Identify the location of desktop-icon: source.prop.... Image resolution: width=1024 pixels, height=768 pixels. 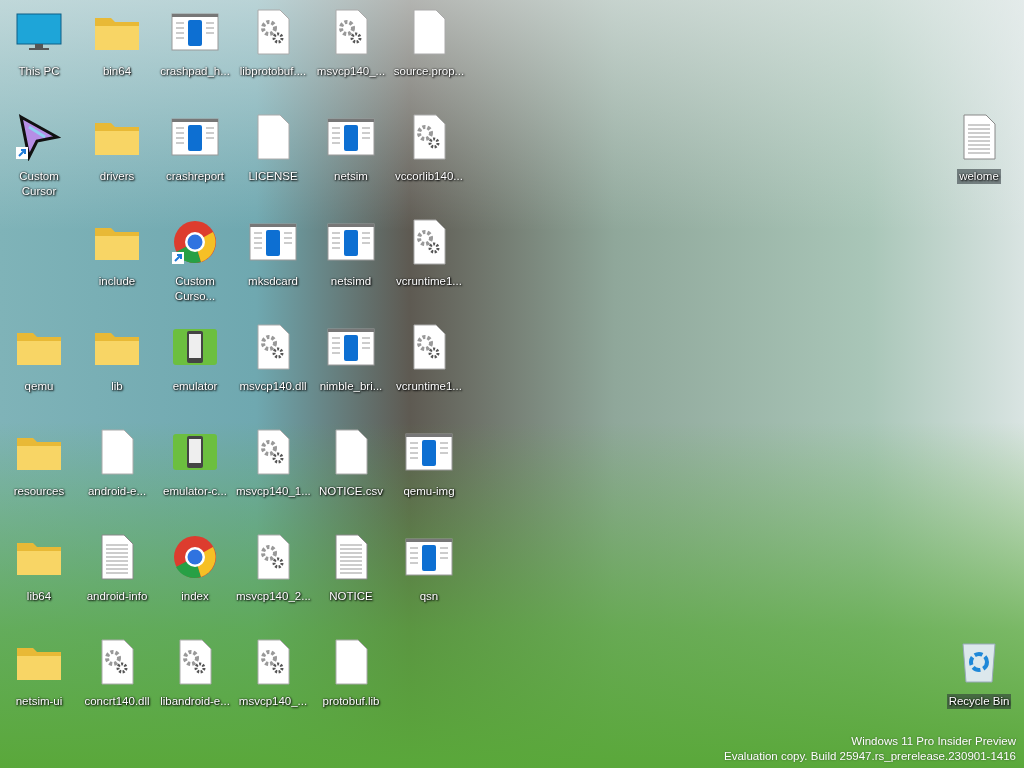
(429, 56).